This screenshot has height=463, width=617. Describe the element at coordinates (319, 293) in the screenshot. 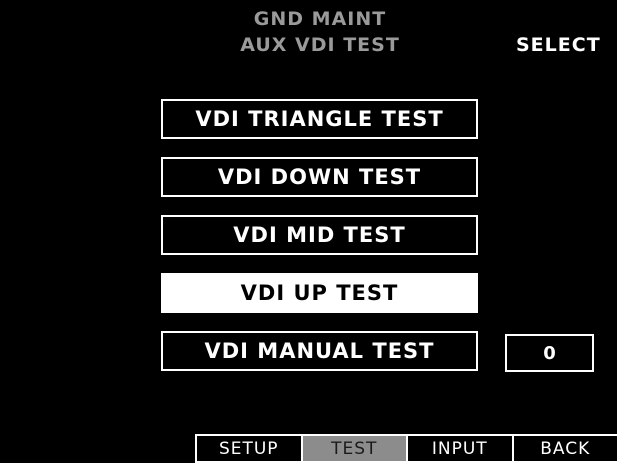

I see `vdi-up-test-button: VDI UP TEST` at that location.